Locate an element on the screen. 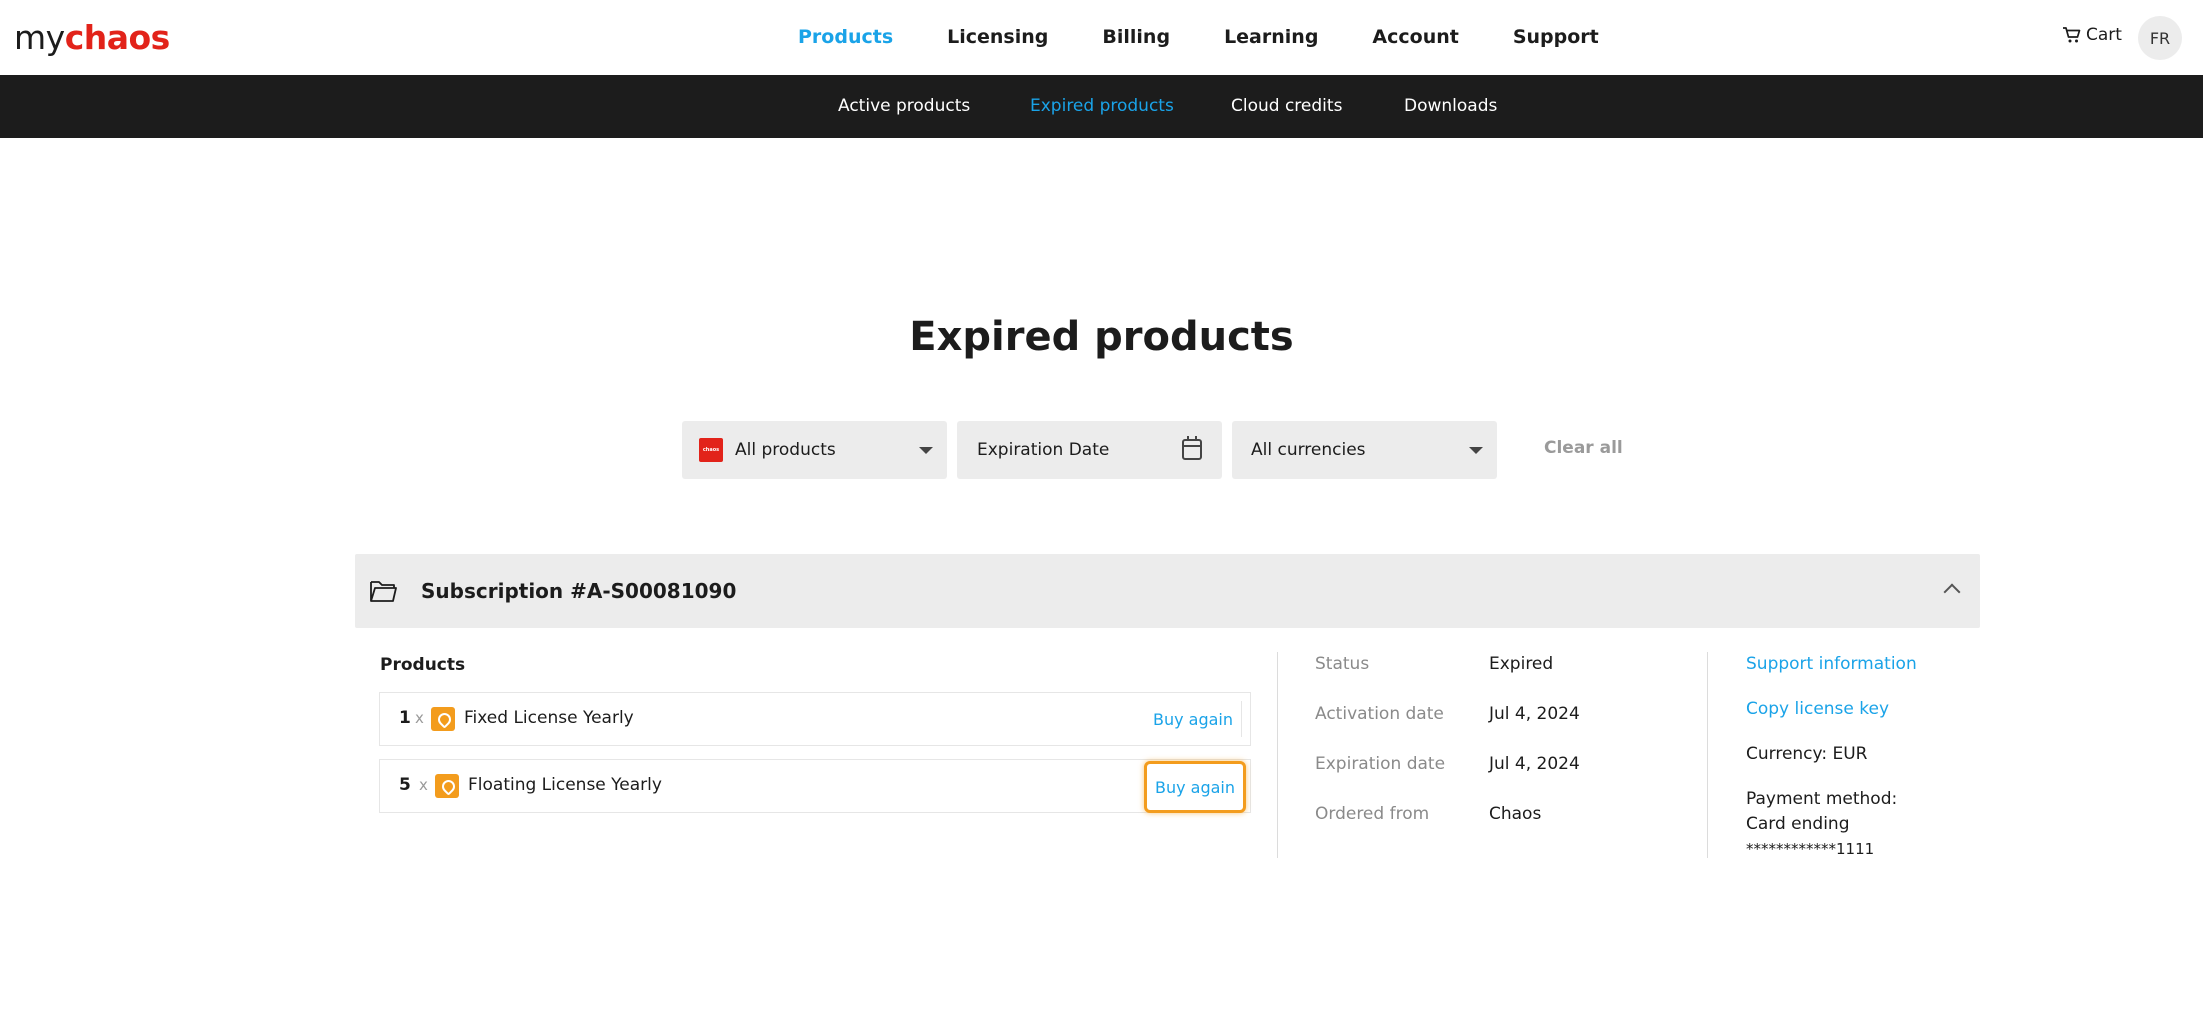 Image resolution: width=2203 pixels, height=1026 pixels. mychaos-logo: my chaos is located at coordinates (92, 40).